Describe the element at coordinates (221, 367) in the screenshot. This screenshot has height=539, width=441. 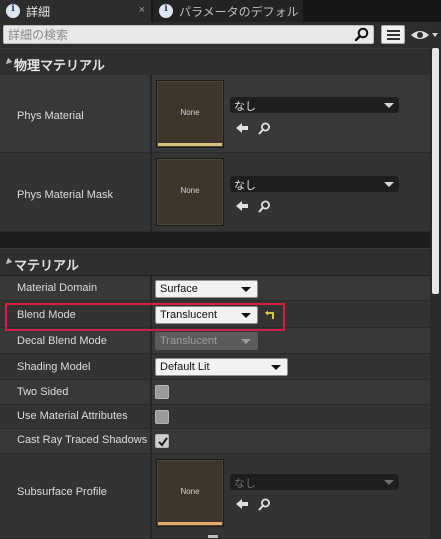
I see `shading-model-dropdown: Default Lit` at that location.